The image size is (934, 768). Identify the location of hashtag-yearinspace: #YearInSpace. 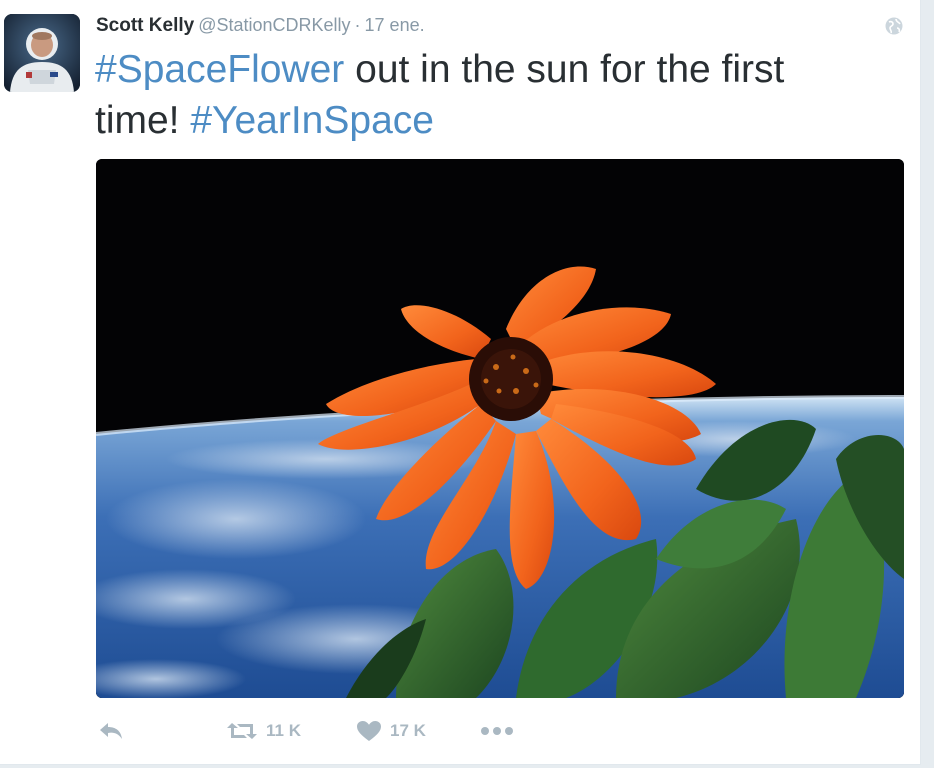
(312, 120).